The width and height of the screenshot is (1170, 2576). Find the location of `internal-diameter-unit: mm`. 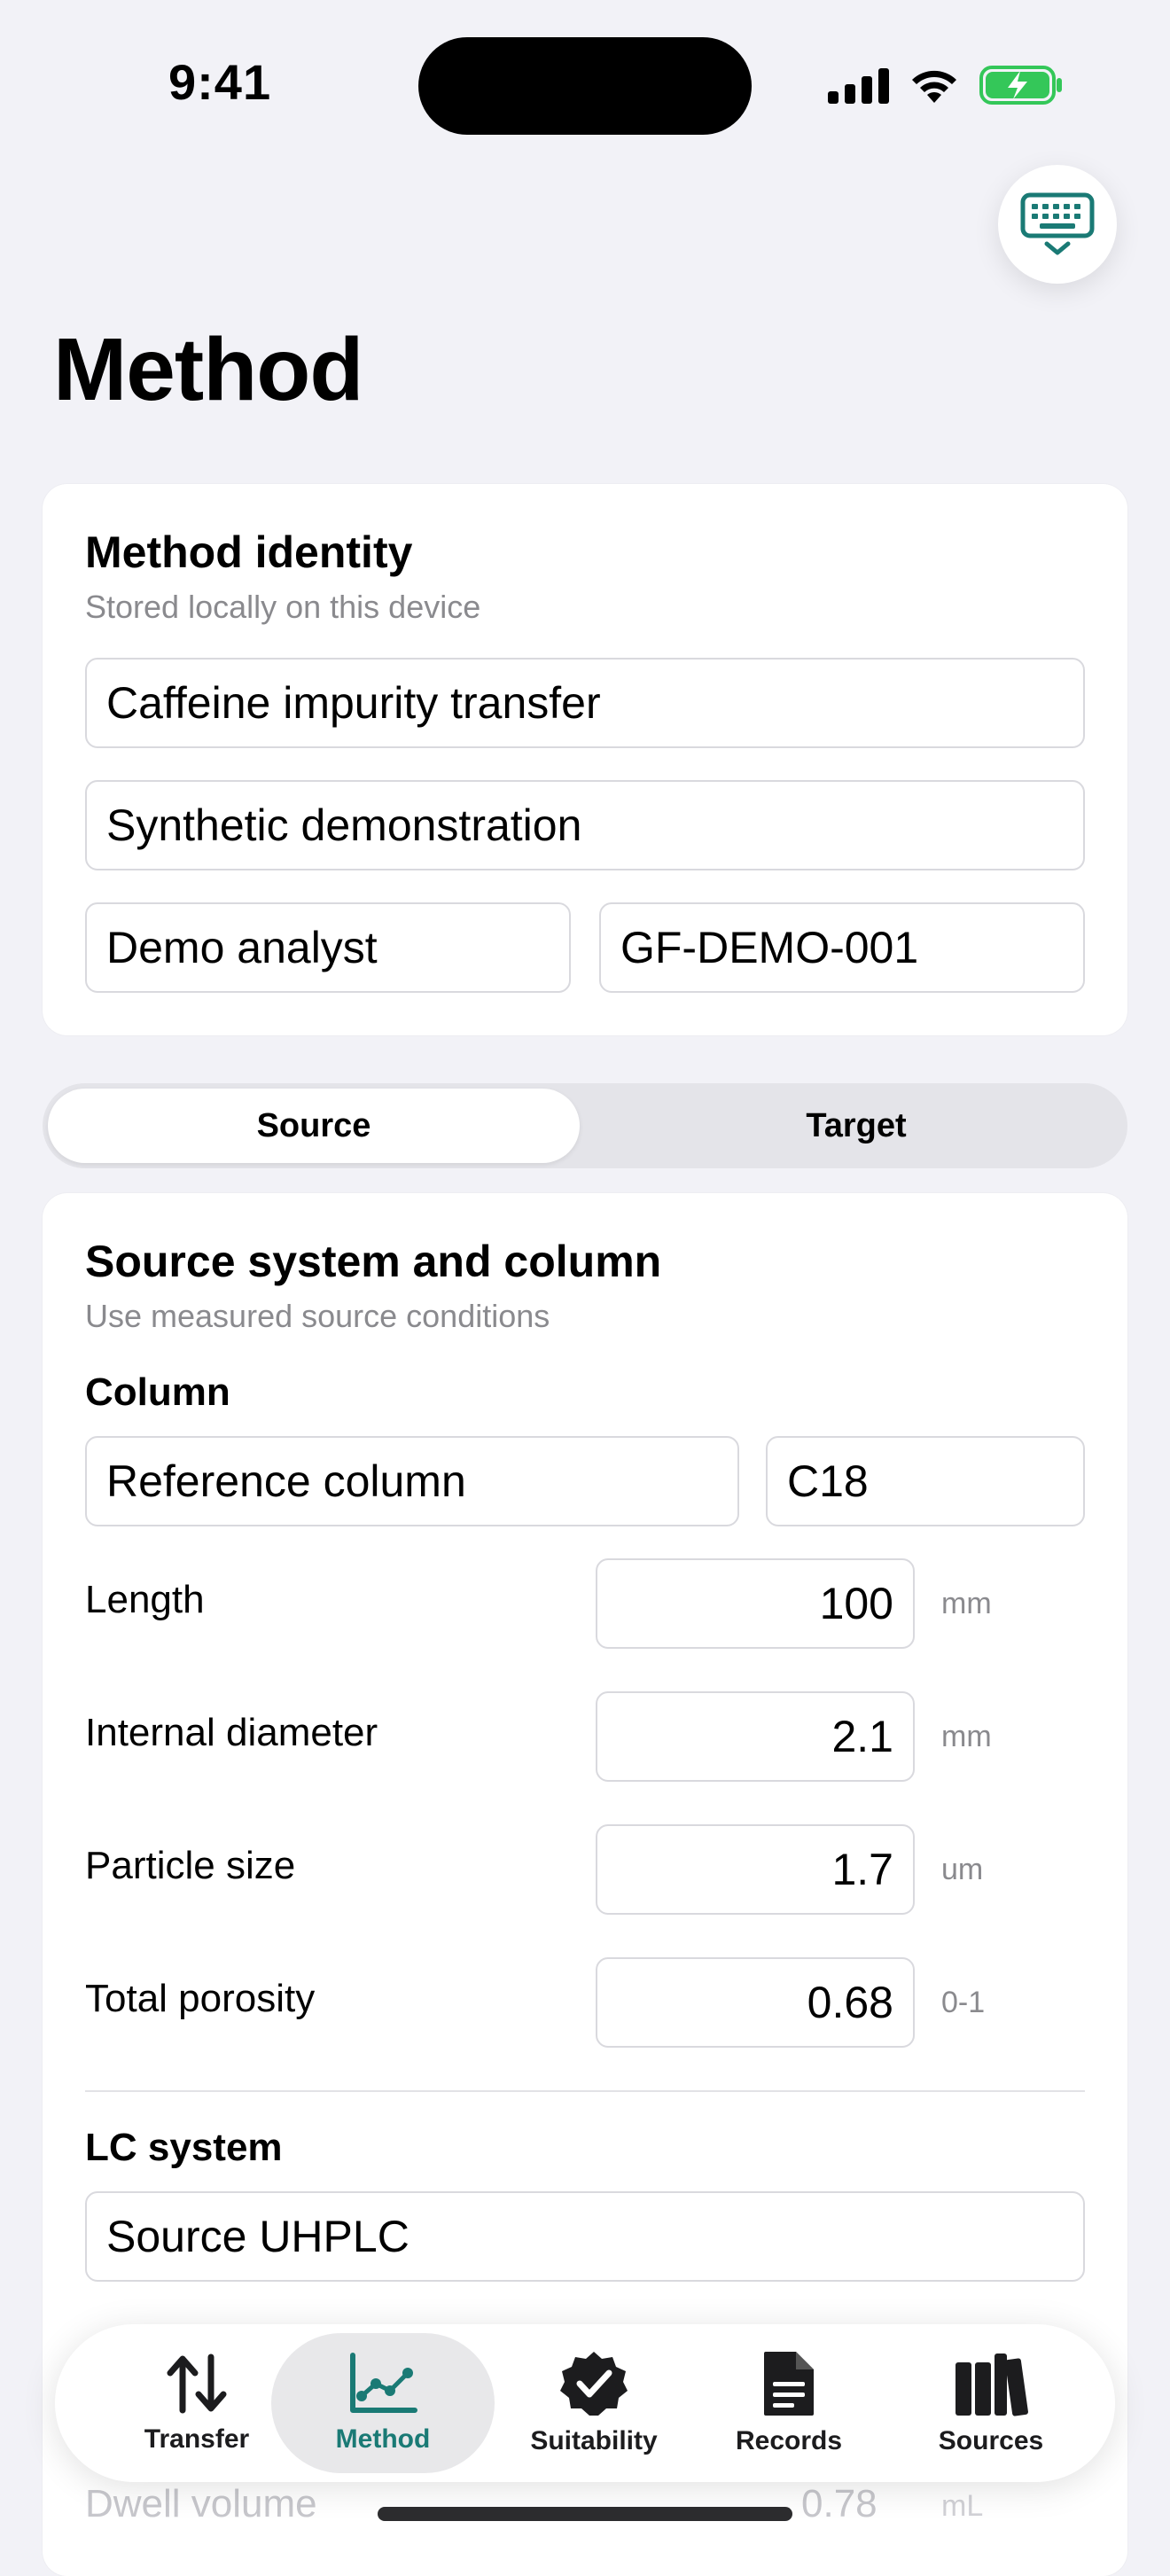

internal-diameter-unit: mm is located at coordinates (966, 1736).